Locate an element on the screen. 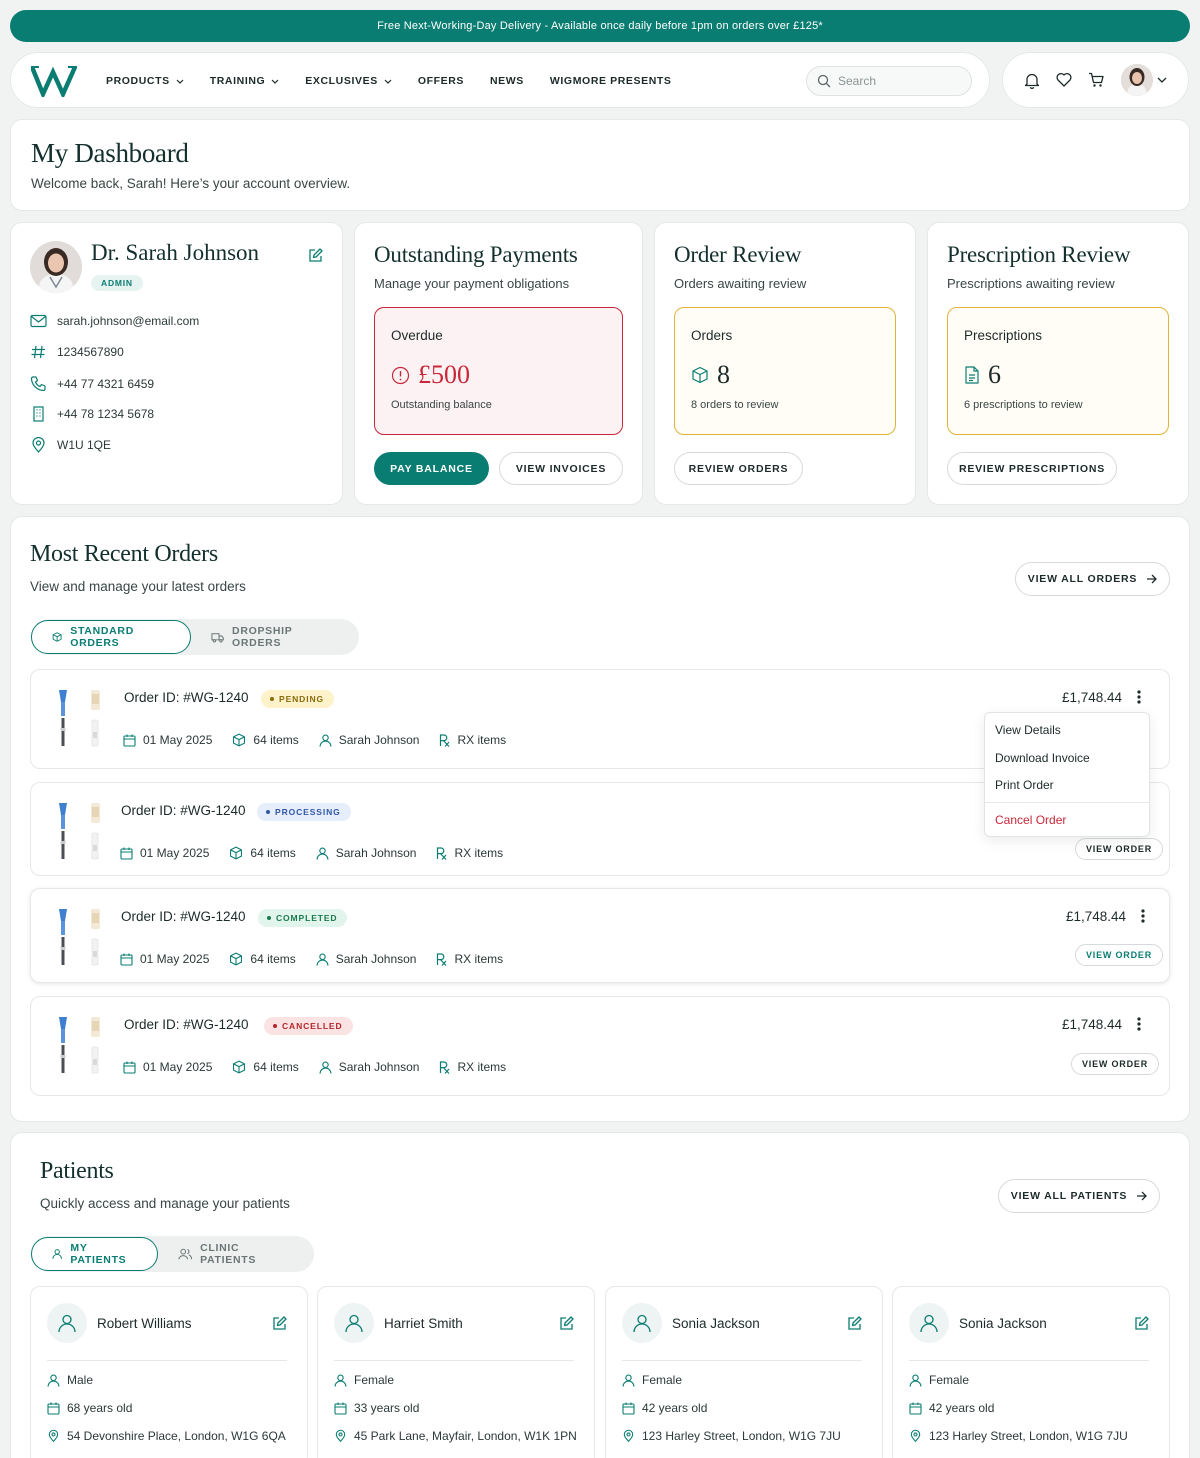  menu-download-invoice: Download Invoice is located at coordinates (1042, 758).